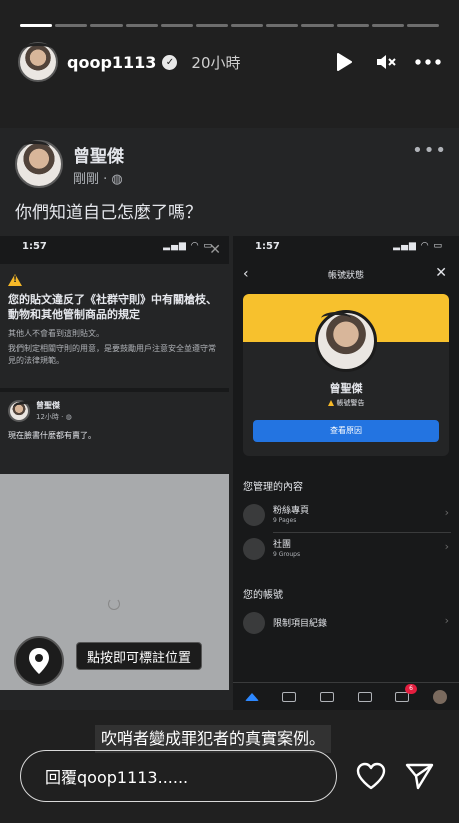 The height and width of the screenshot is (823, 459). I want to click on post-meta: 剛剛 · ◍, so click(98, 177).